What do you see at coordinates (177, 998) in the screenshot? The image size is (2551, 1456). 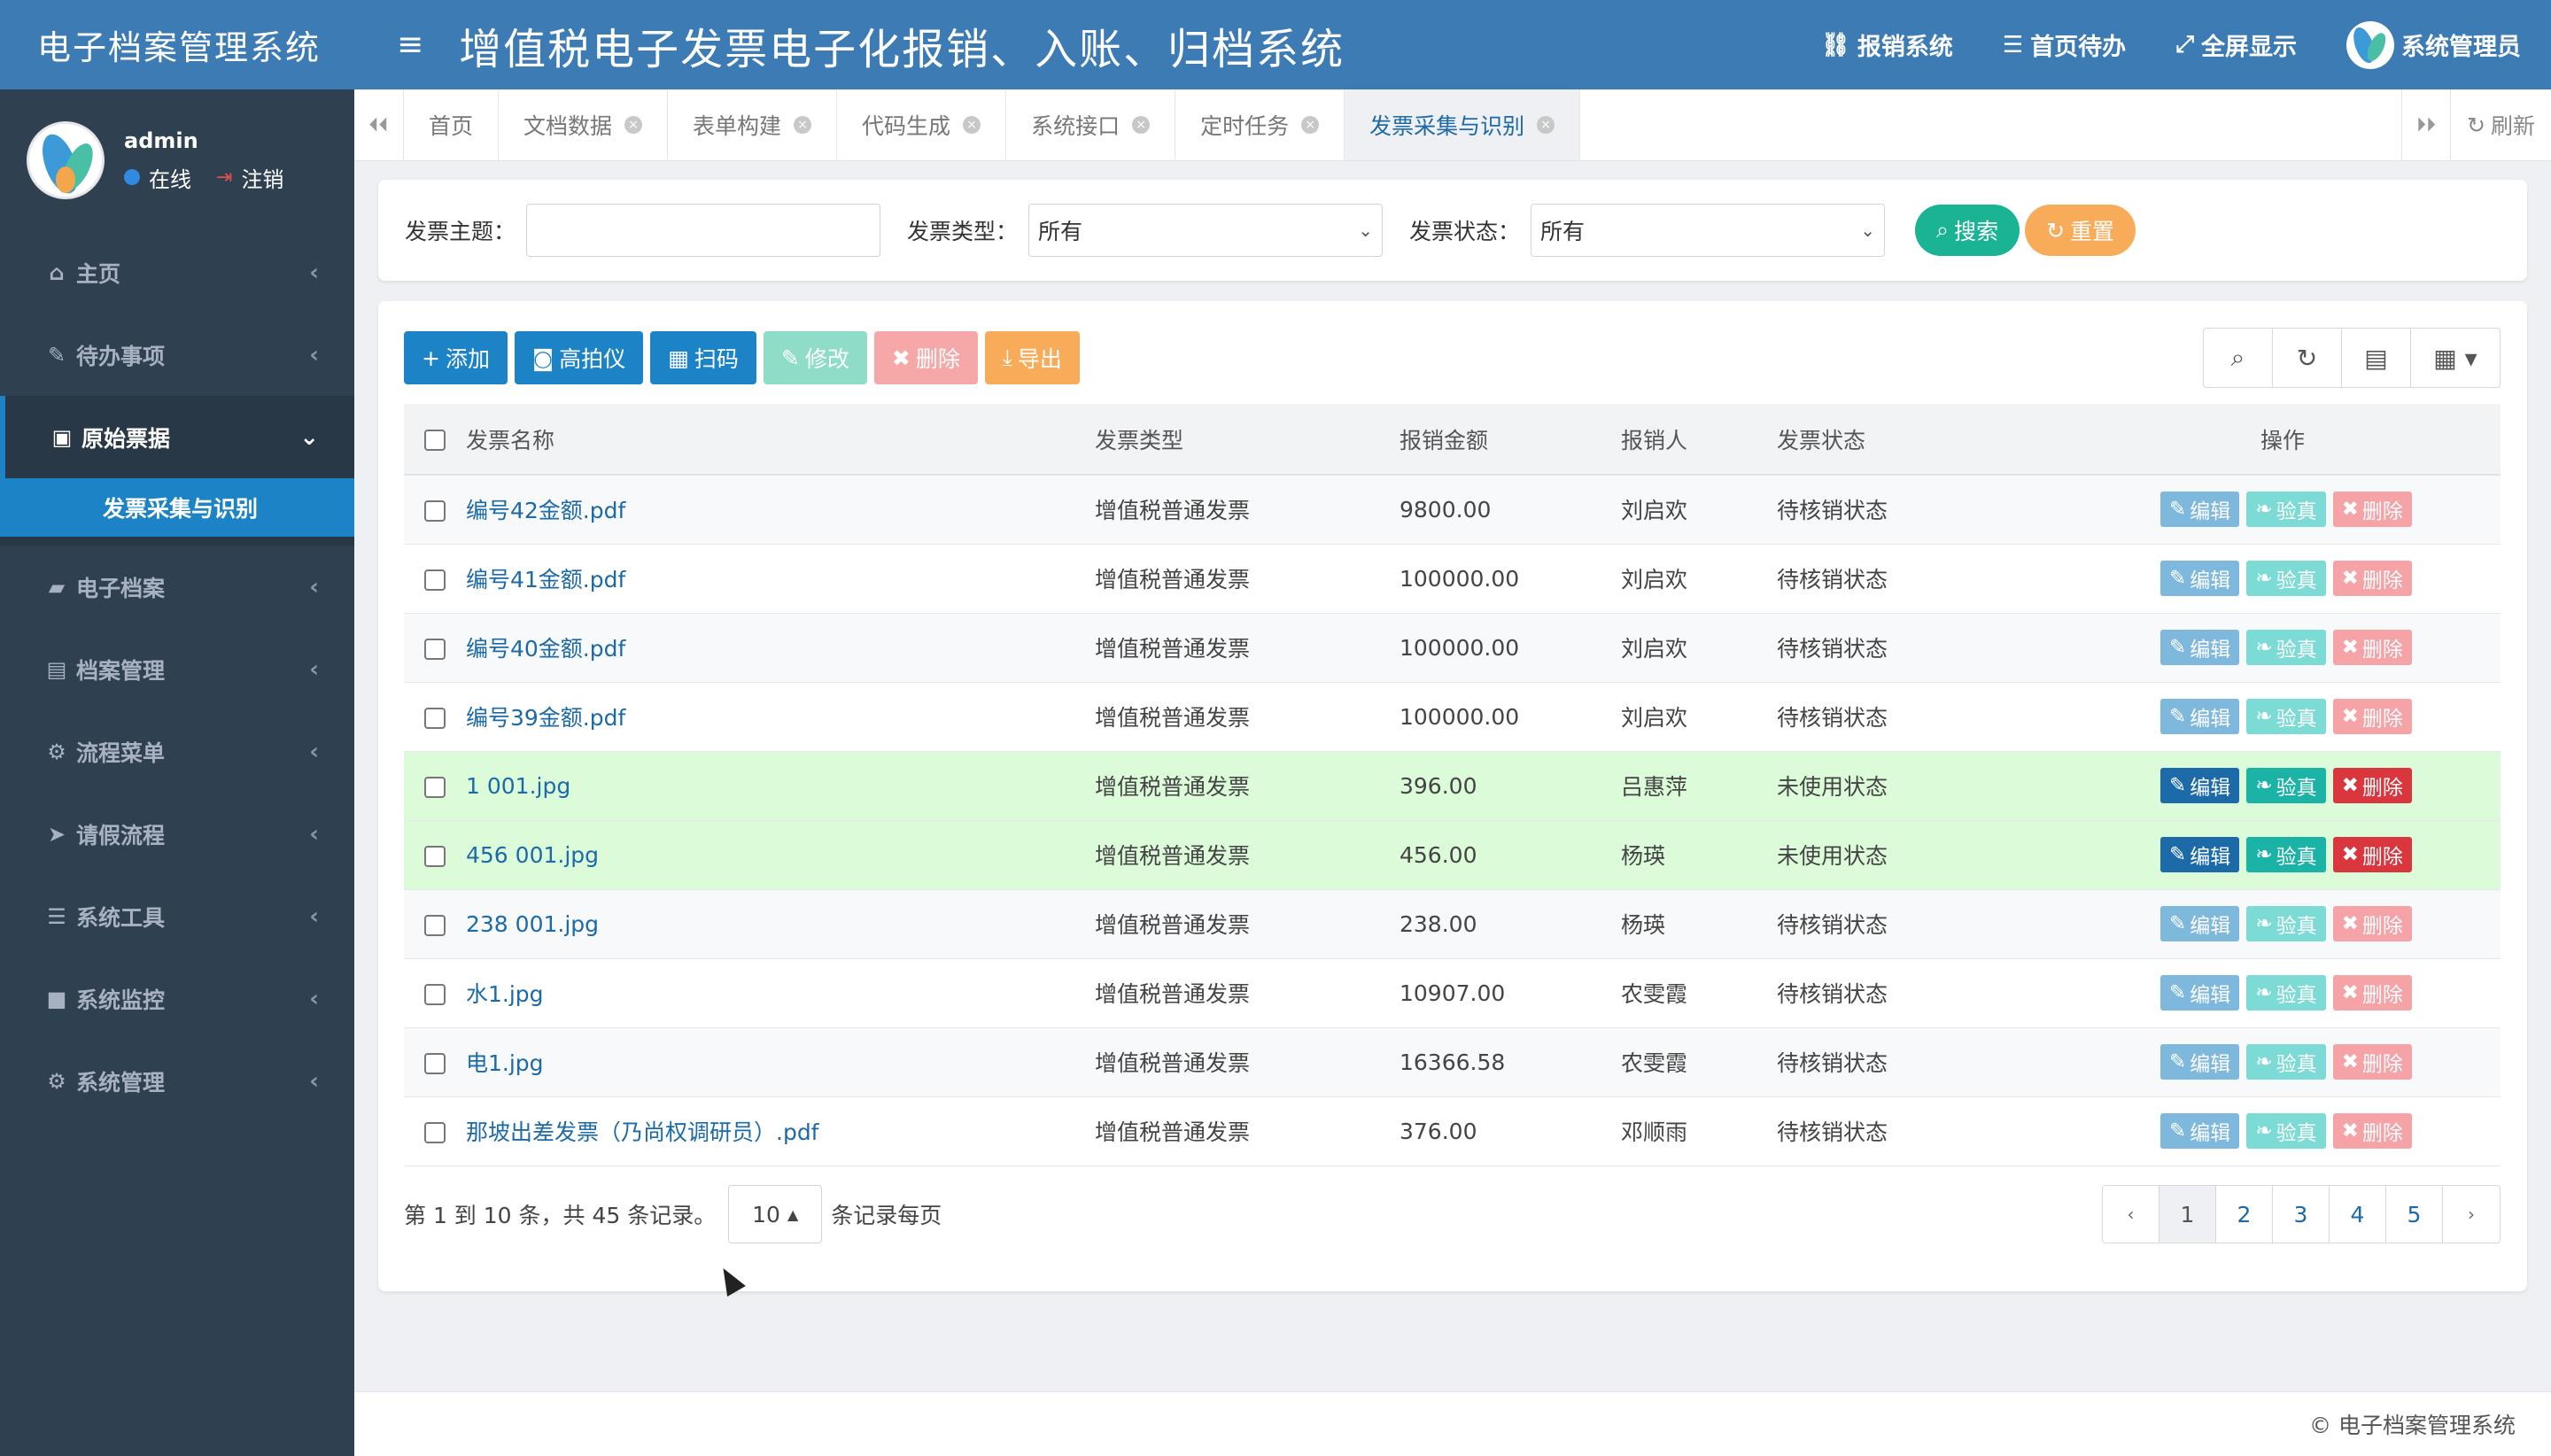 I see `sidebar-item-8: ■ 系统监控 ‹` at bounding box center [177, 998].